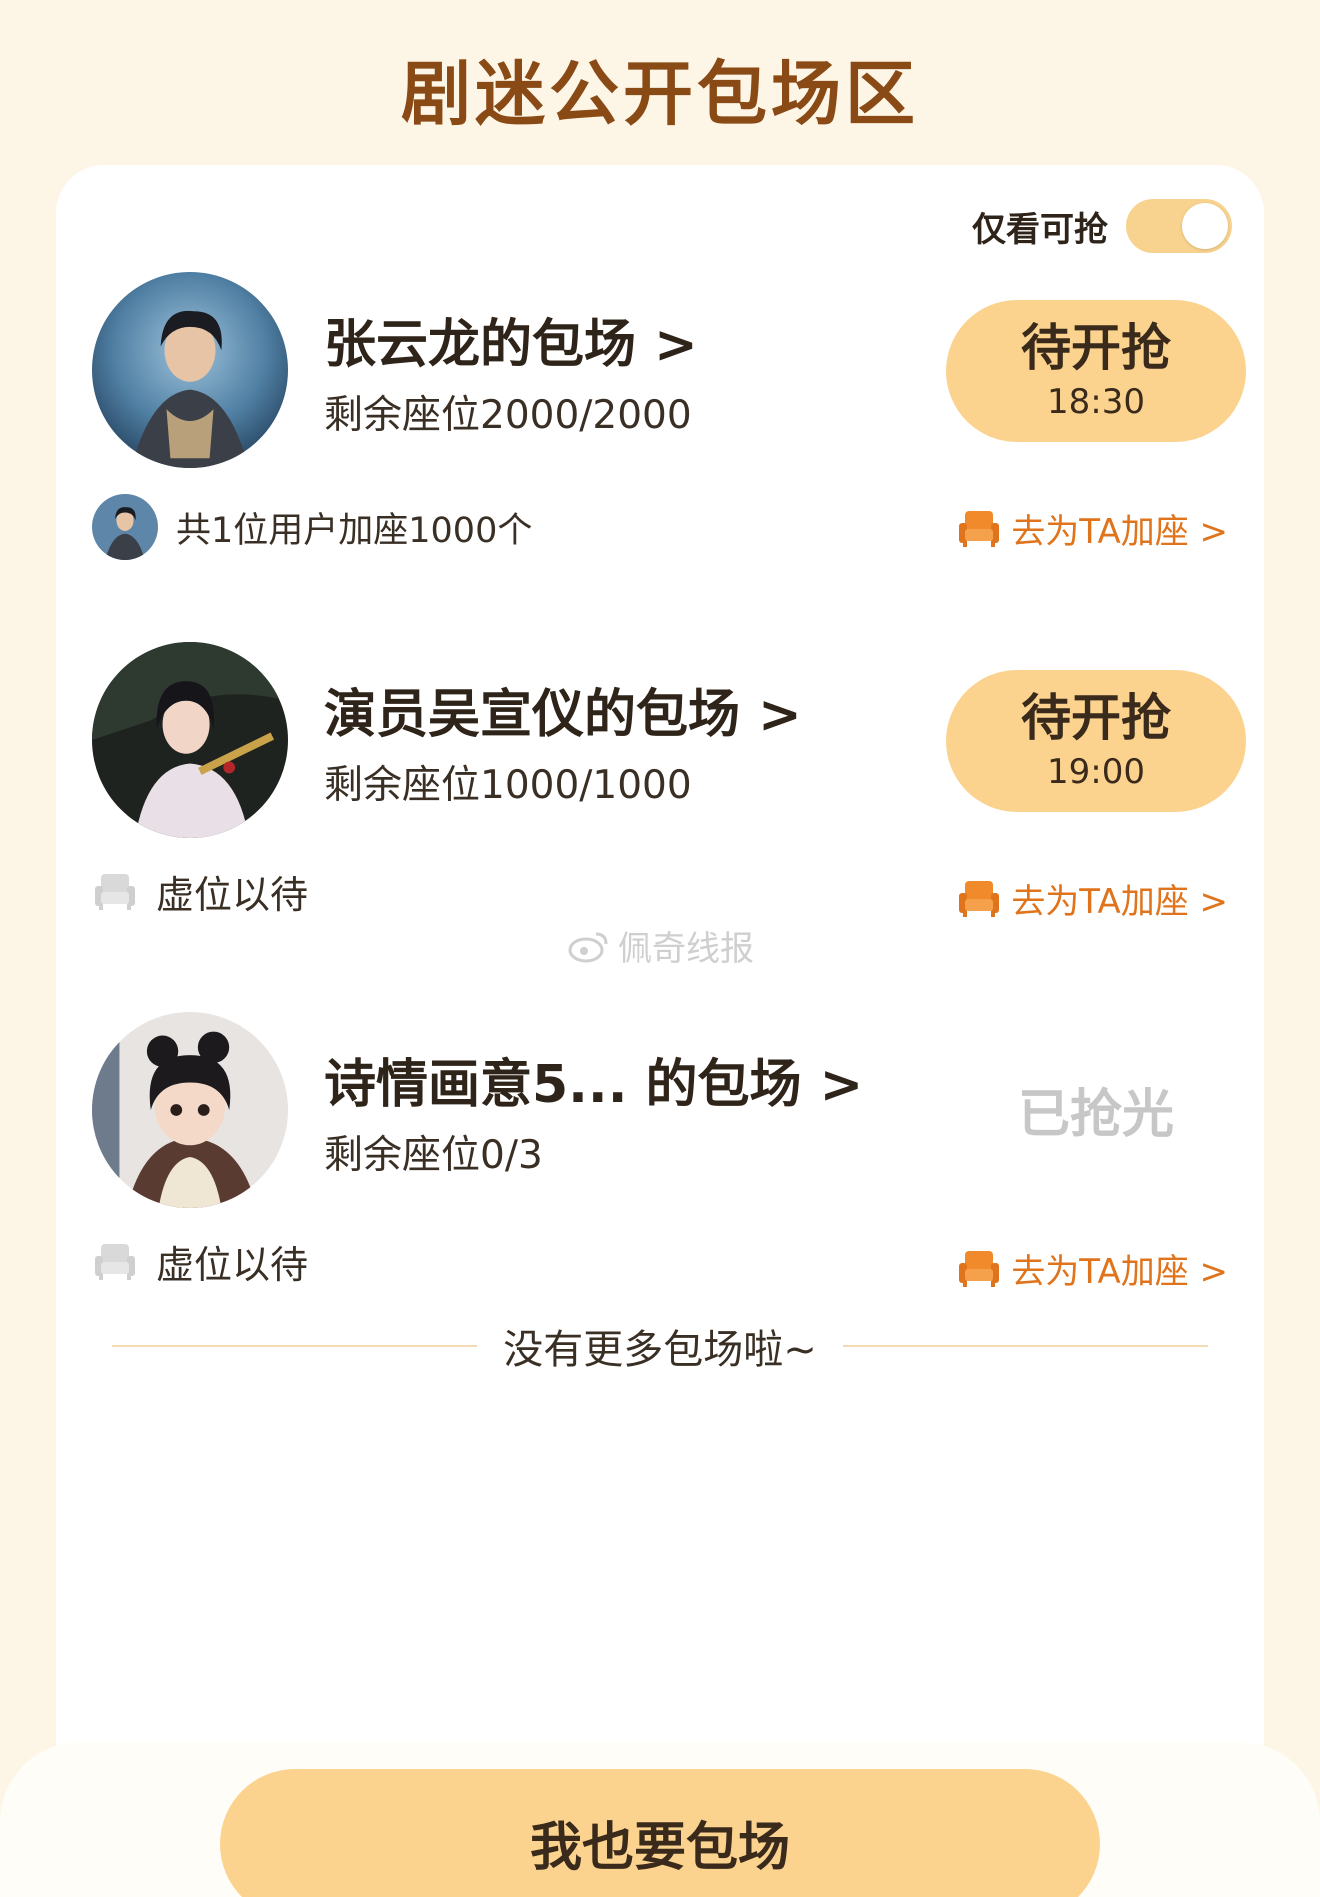  Describe the element at coordinates (354, 530) in the screenshot. I see `joined-text: 共1位用户加座1000个` at that location.